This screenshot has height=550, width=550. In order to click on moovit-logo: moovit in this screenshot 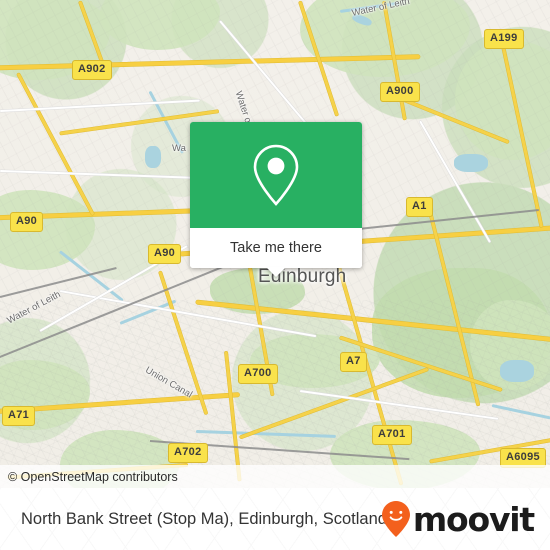, I will do `click(458, 519)`.